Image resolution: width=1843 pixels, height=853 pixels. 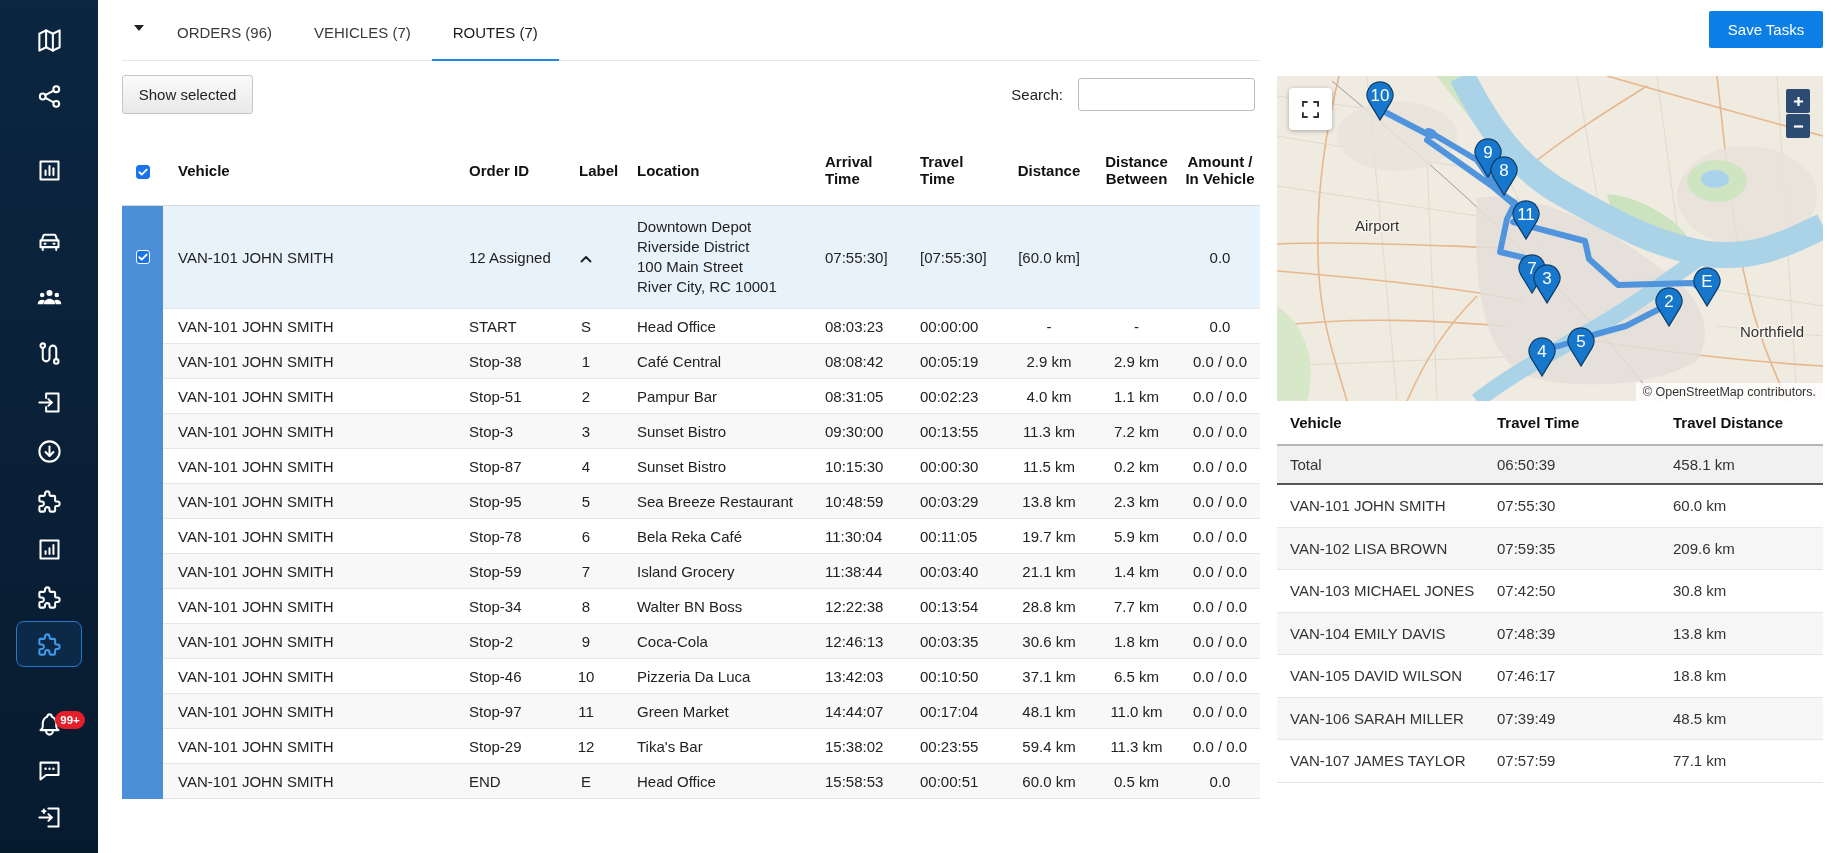 I want to click on table-cell: VAN-105 DAVID WILSON, so click(x=1380, y=675).